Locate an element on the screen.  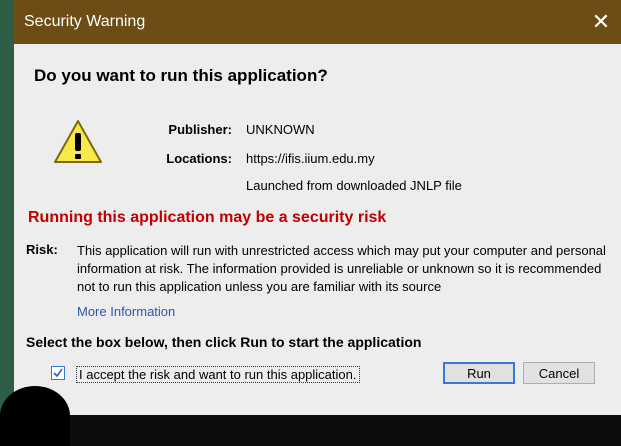
publisher-value: UNKNOWN is located at coordinates (280, 129).